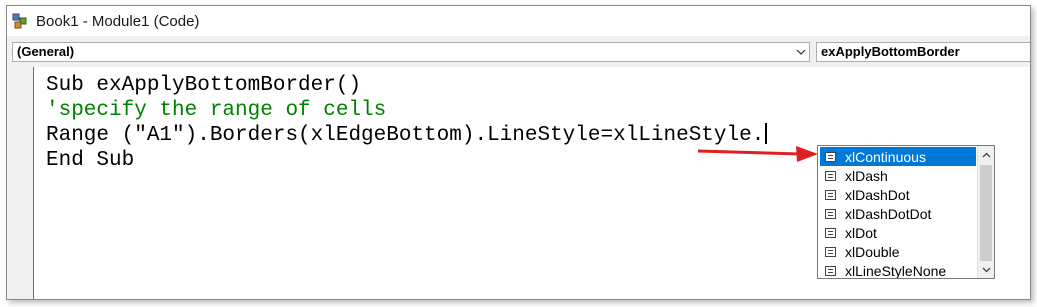 Image resolution: width=1037 pixels, height=307 pixels. Describe the element at coordinates (888, 213) in the screenshot. I see `list-item-label: xlDashDotDot` at that location.